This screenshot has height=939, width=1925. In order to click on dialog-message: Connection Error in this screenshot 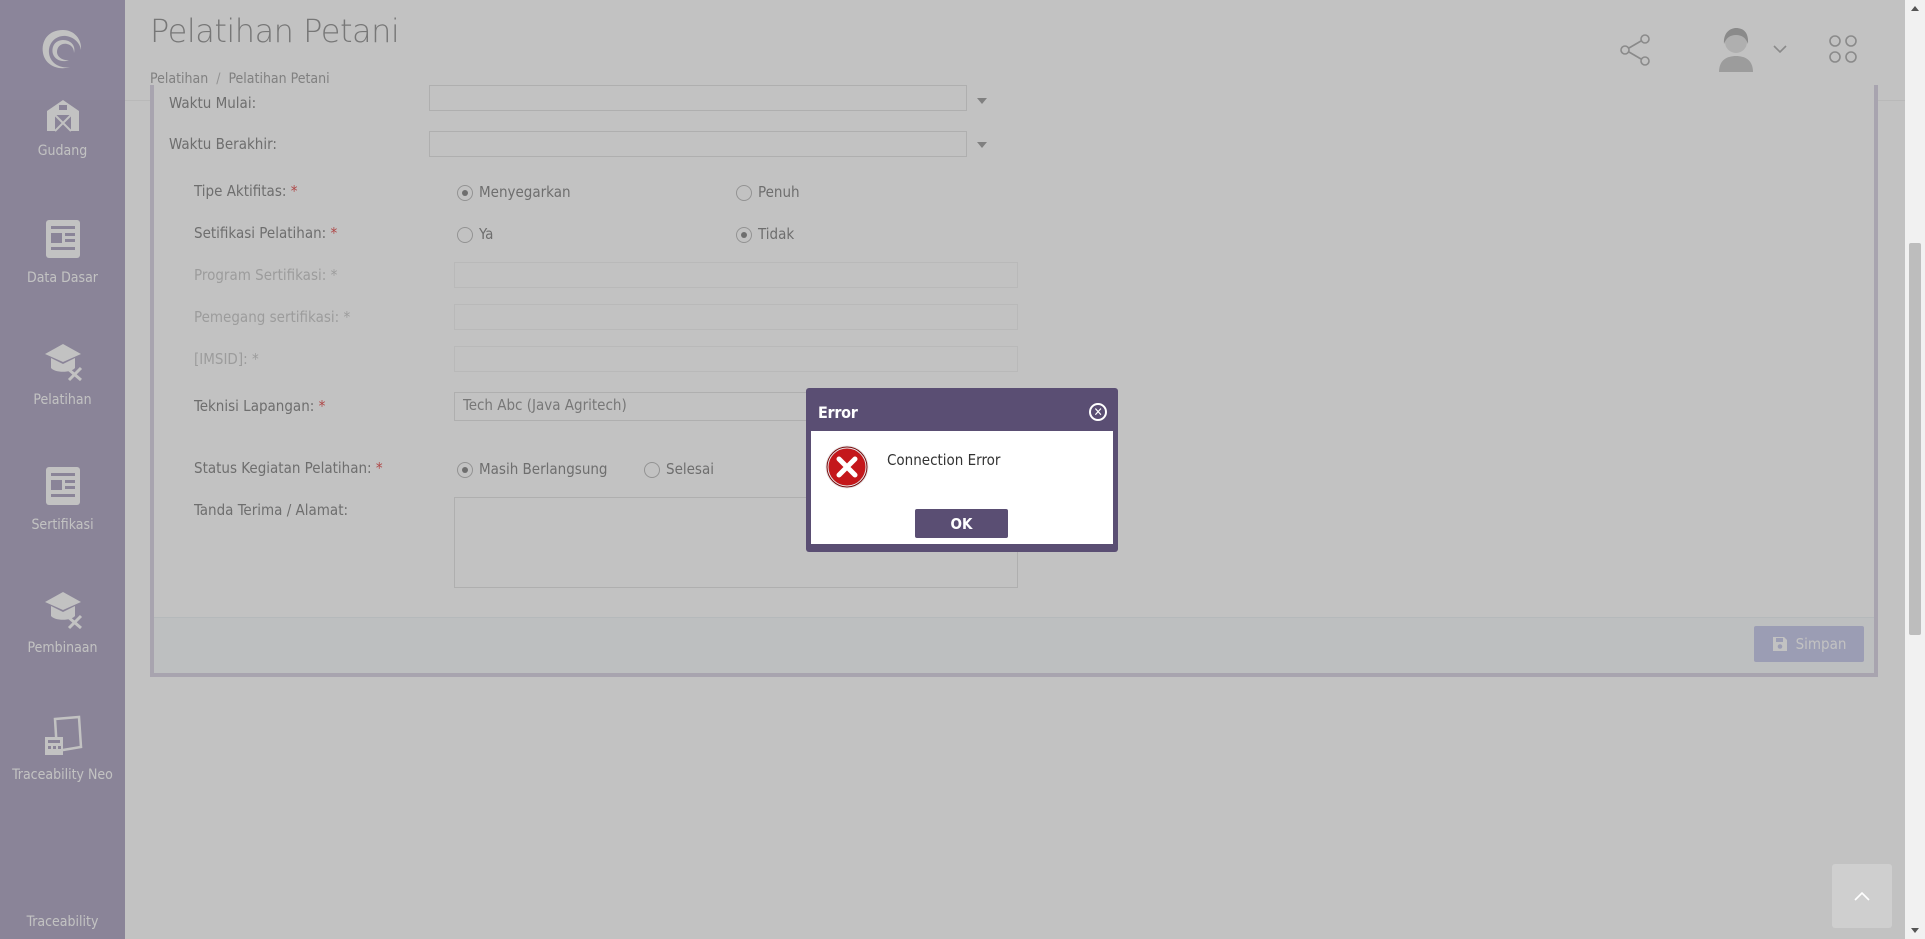, I will do `click(944, 460)`.